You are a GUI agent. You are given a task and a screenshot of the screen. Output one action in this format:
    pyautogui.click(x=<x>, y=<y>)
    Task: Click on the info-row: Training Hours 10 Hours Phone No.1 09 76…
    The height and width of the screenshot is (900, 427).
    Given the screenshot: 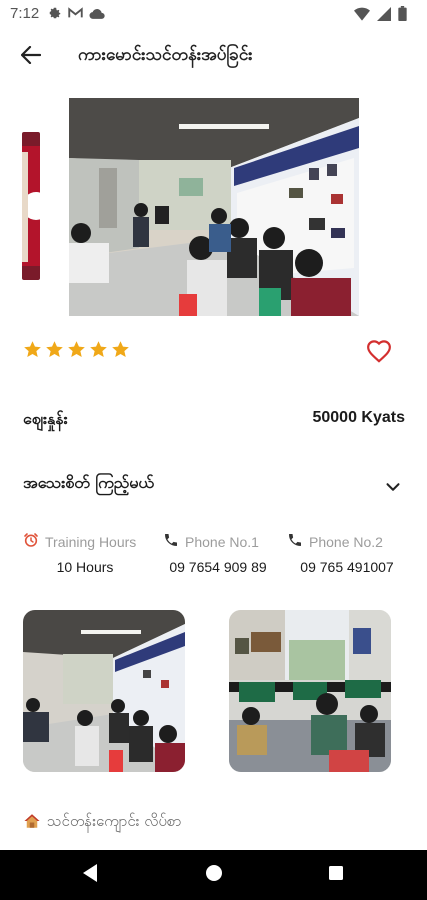 What is the action you would take?
    pyautogui.click(x=213, y=556)
    